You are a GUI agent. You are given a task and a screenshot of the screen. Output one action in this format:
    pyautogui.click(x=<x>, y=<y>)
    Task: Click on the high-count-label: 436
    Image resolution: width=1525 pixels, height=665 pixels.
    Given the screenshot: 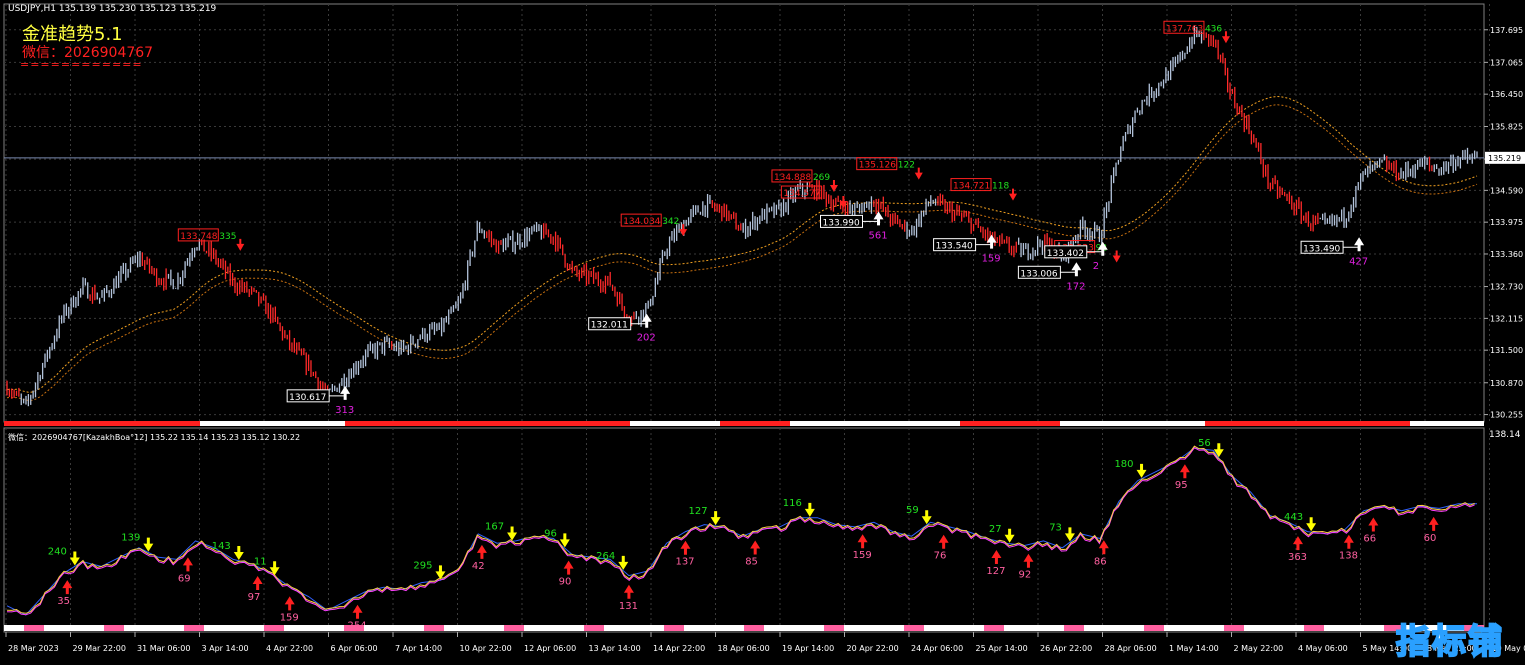 What is the action you would take?
    pyautogui.click(x=1213, y=29)
    